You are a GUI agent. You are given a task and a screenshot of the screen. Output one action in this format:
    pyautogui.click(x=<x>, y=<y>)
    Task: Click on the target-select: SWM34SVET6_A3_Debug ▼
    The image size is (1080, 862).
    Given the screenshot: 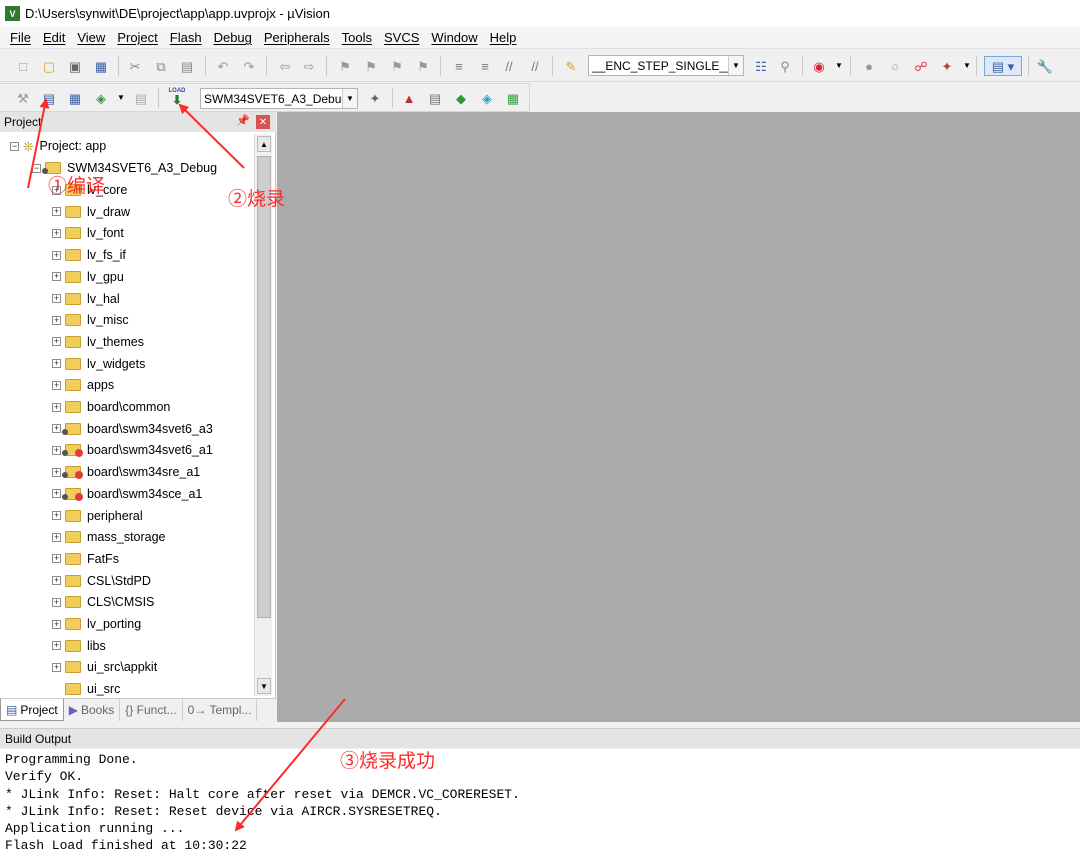 What is the action you would take?
    pyautogui.click(x=279, y=98)
    